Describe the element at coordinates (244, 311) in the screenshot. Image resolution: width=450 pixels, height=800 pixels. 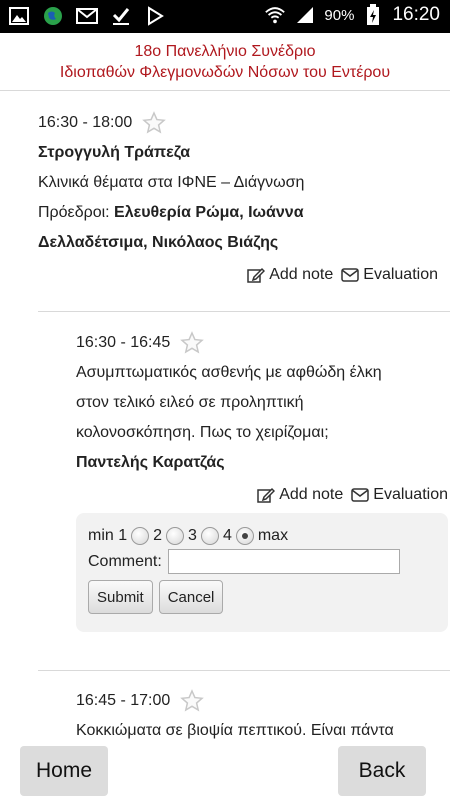
I see `session-divider` at that location.